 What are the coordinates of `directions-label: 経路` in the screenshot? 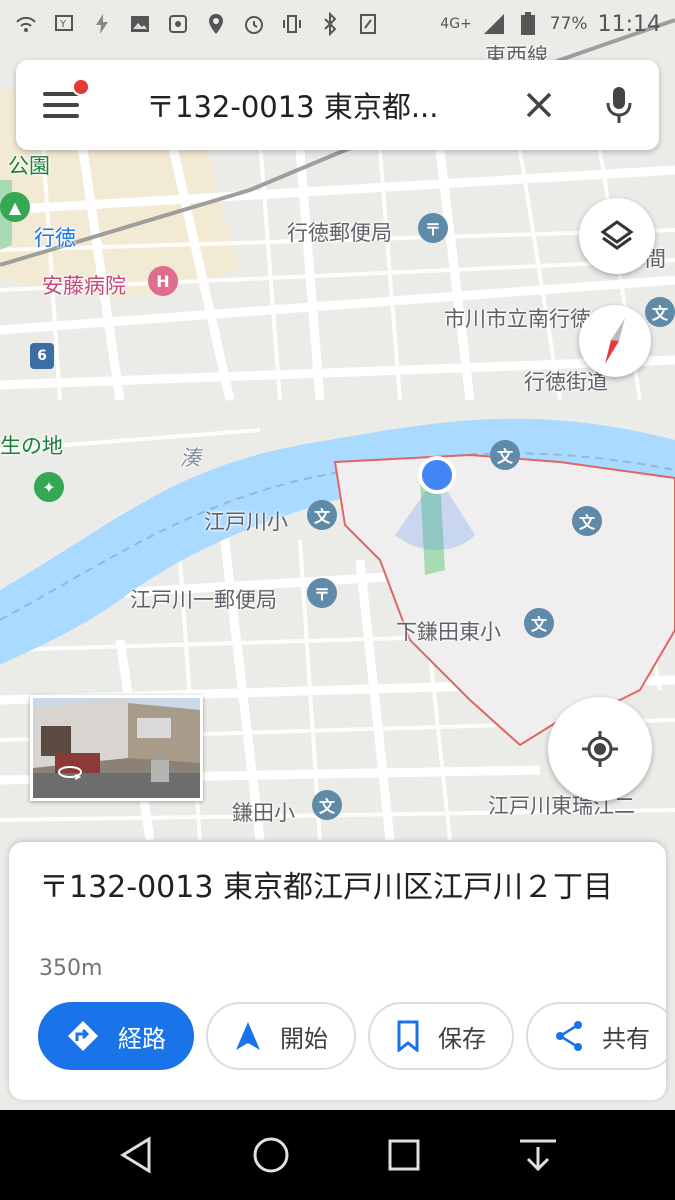 It's located at (142, 1038).